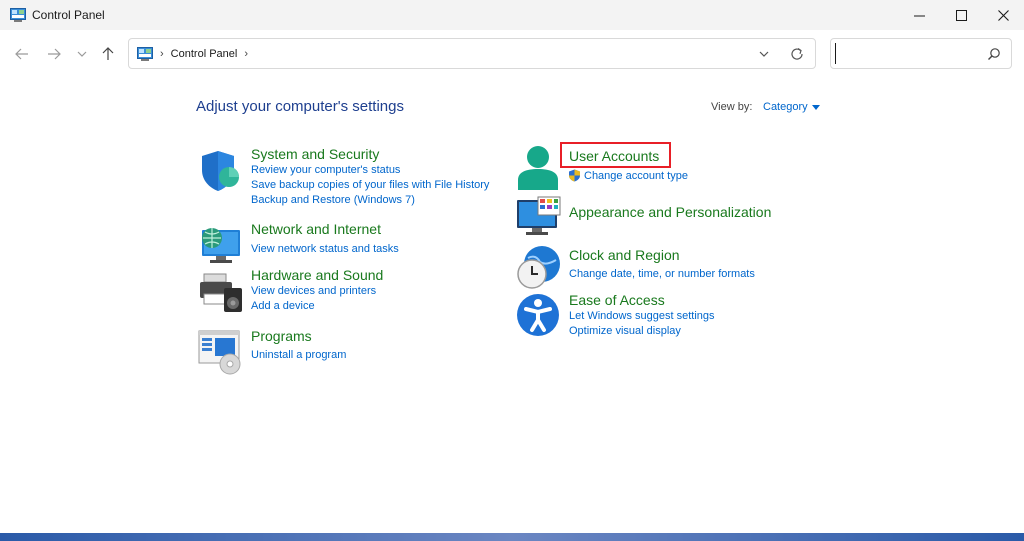 The width and height of the screenshot is (1024, 541). I want to click on page-title: Adjust your computer's settings, so click(300, 106).